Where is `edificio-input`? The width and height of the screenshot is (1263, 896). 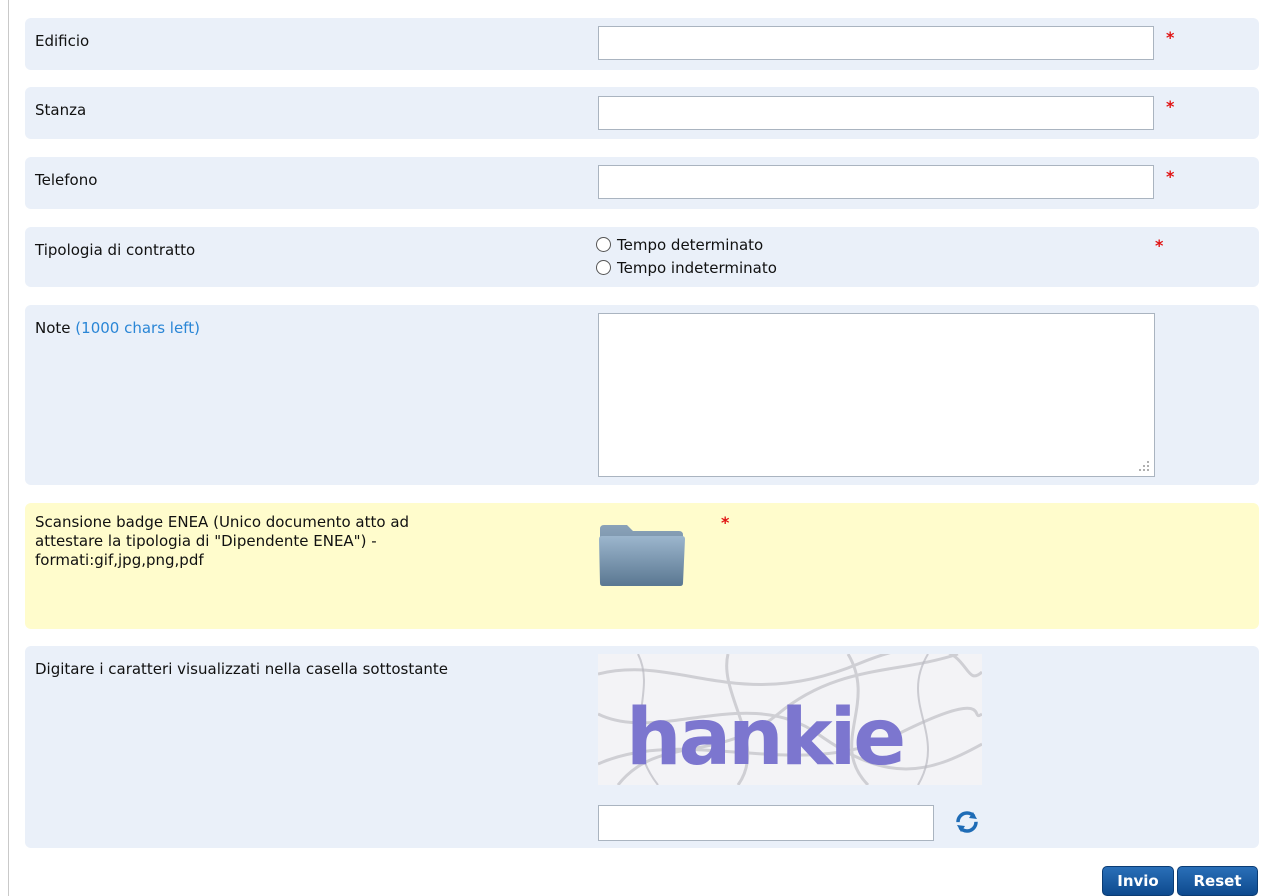
edificio-input is located at coordinates (876, 43).